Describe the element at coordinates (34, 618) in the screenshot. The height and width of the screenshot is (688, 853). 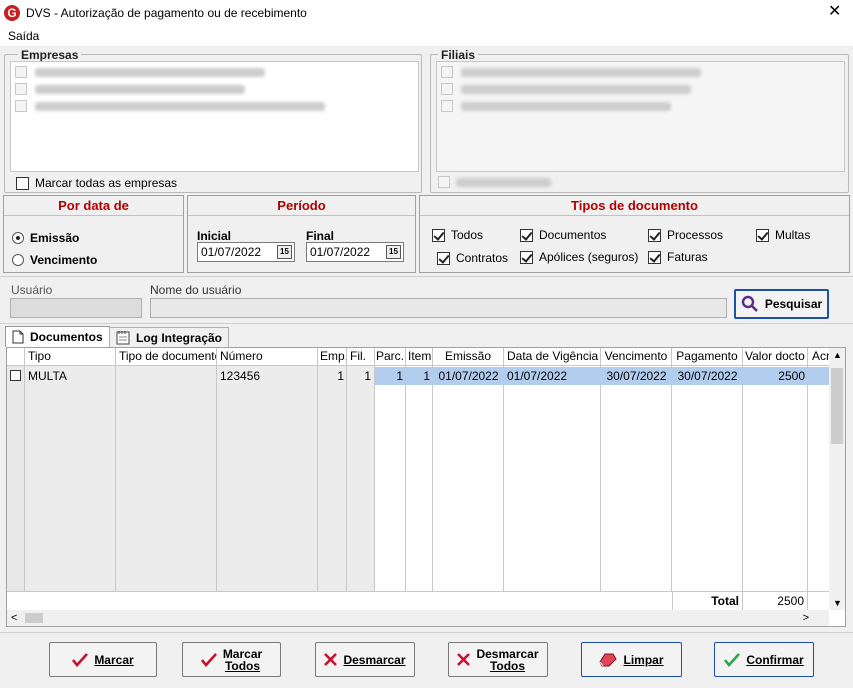
I see `hscroll-thumb` at that location.